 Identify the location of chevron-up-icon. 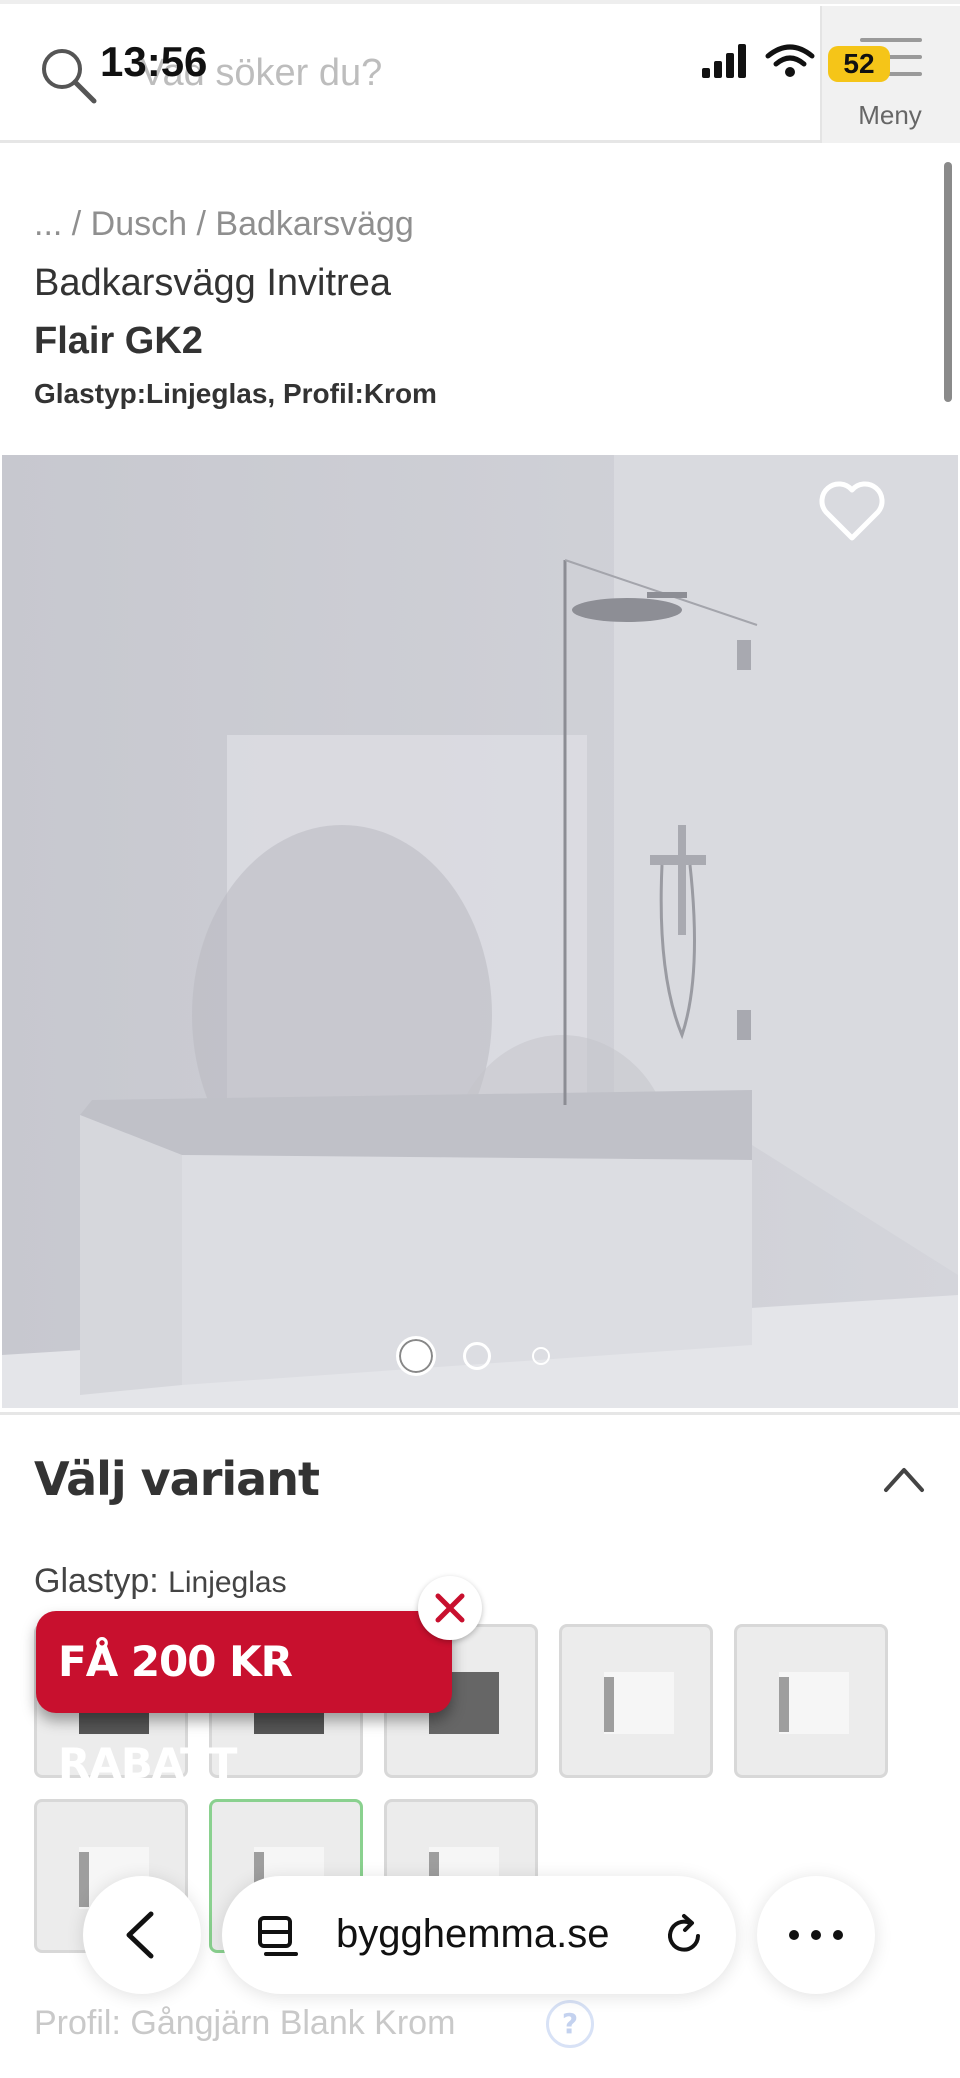
(904, 1479).